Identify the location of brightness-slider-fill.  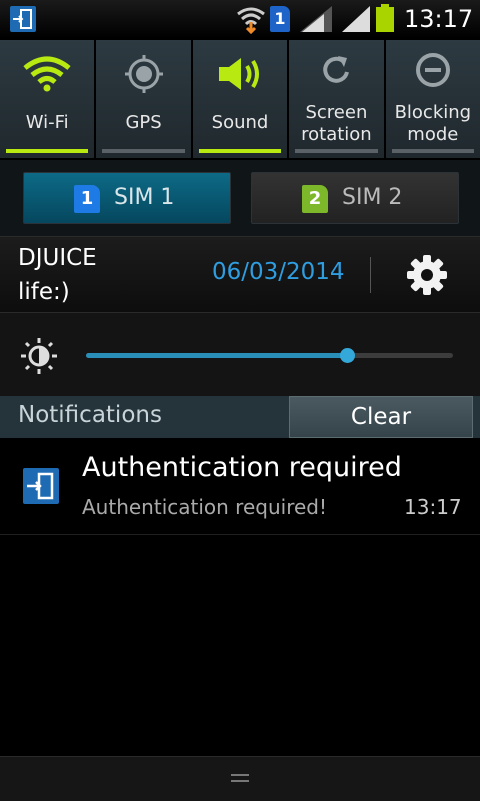
(216, 355).